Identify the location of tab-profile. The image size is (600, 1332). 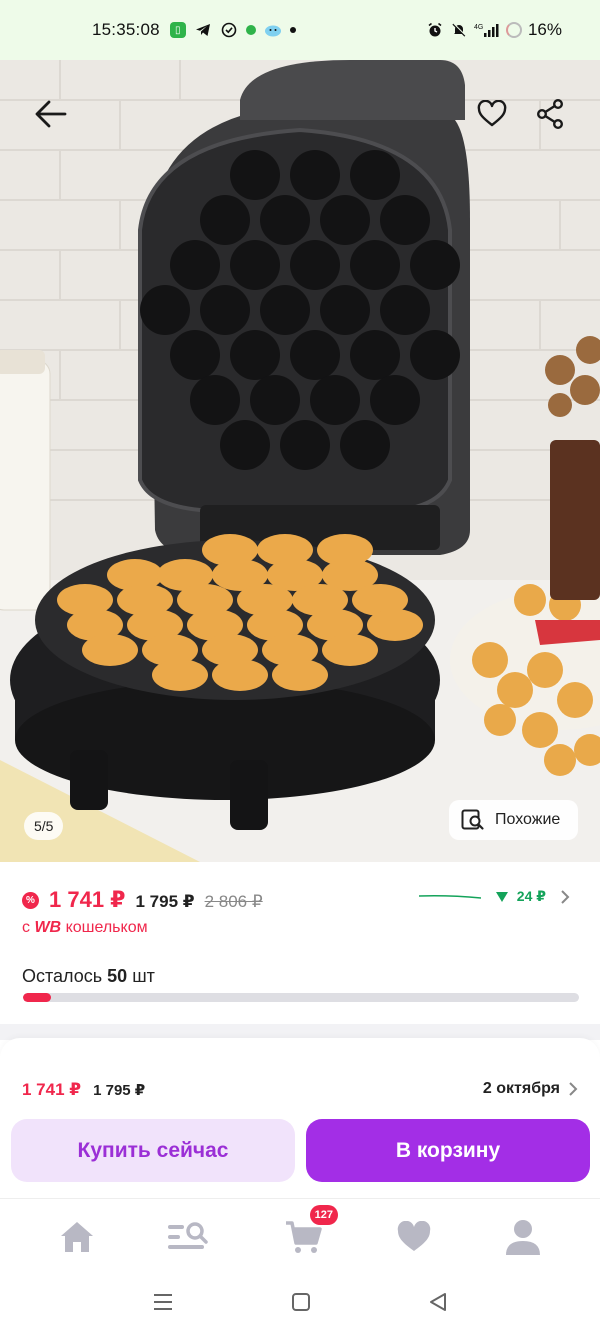
(523, 1237).